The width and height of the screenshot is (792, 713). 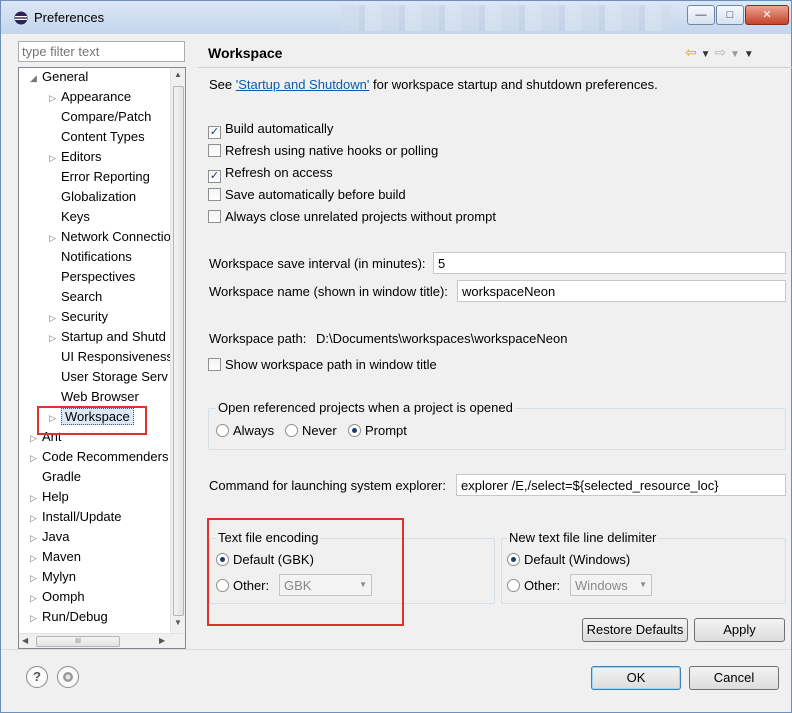 What do you see at coordinates (749, 54) in the screenshot?
I see `view-menu-icon: ▼` at bounding box center [749, 54].